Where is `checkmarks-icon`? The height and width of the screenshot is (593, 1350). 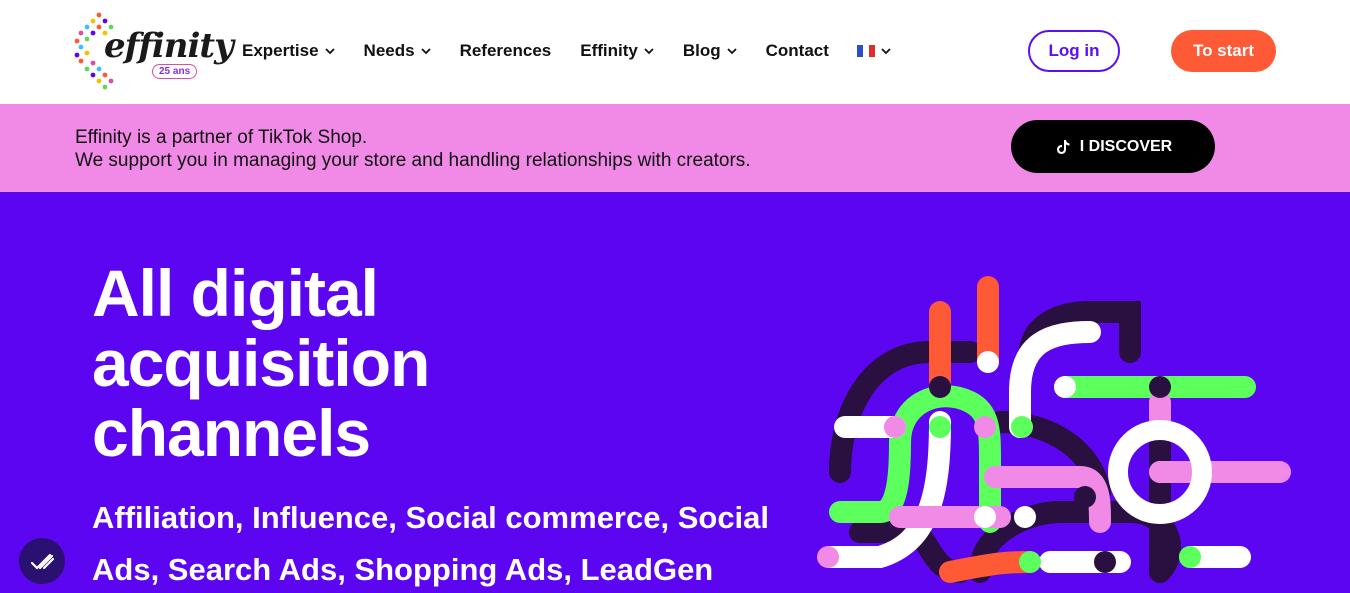
checkmarks-icon is located at coordinates (42, 561).